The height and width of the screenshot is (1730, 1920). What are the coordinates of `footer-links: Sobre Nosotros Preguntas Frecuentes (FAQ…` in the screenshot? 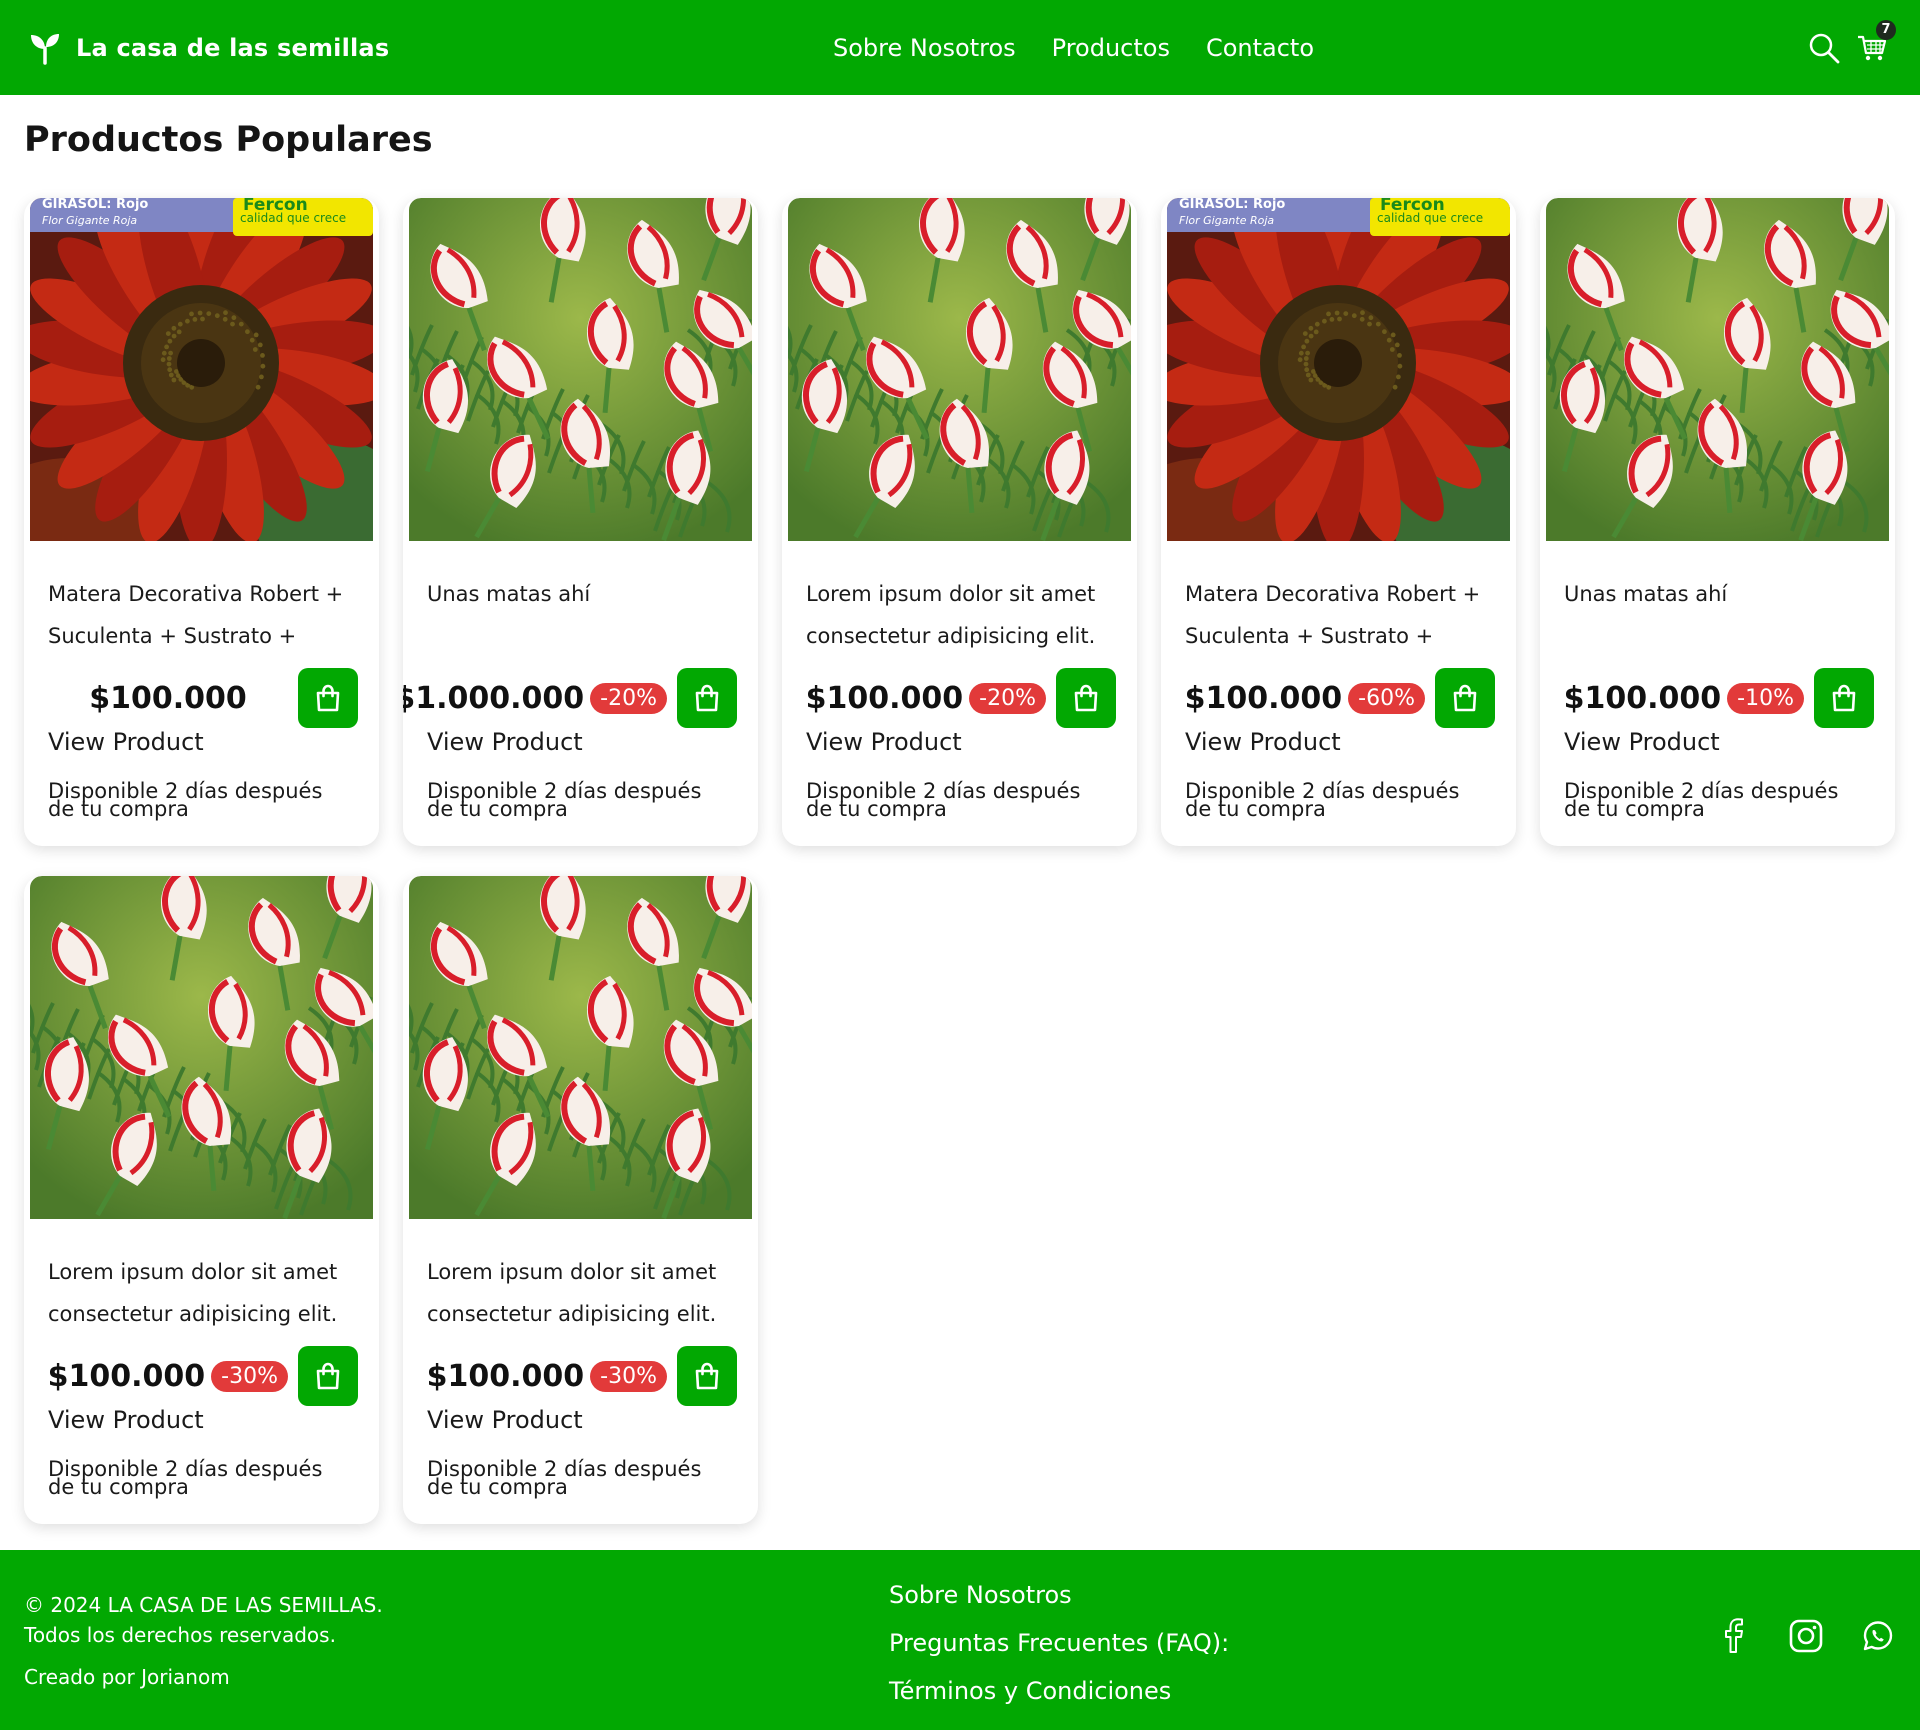 It's located at (1059, 1643).